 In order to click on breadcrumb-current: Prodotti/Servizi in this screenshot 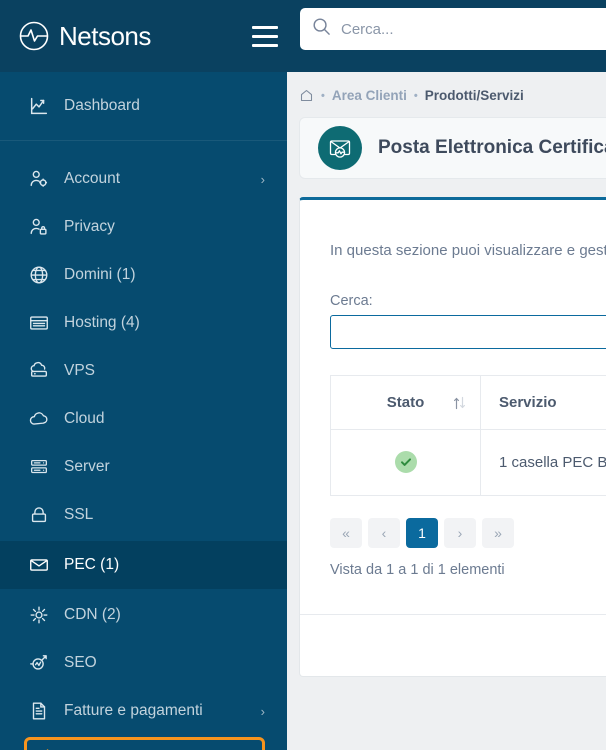, I will do `click(474, 95)`.